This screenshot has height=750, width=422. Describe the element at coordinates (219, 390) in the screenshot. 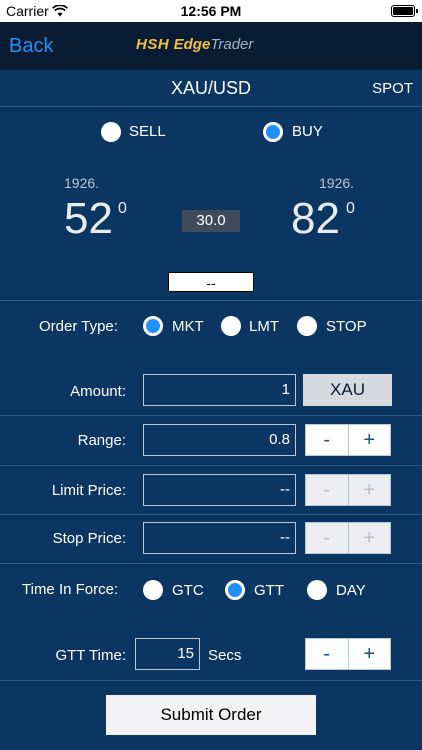

I see `amount-input: 1` at that location.